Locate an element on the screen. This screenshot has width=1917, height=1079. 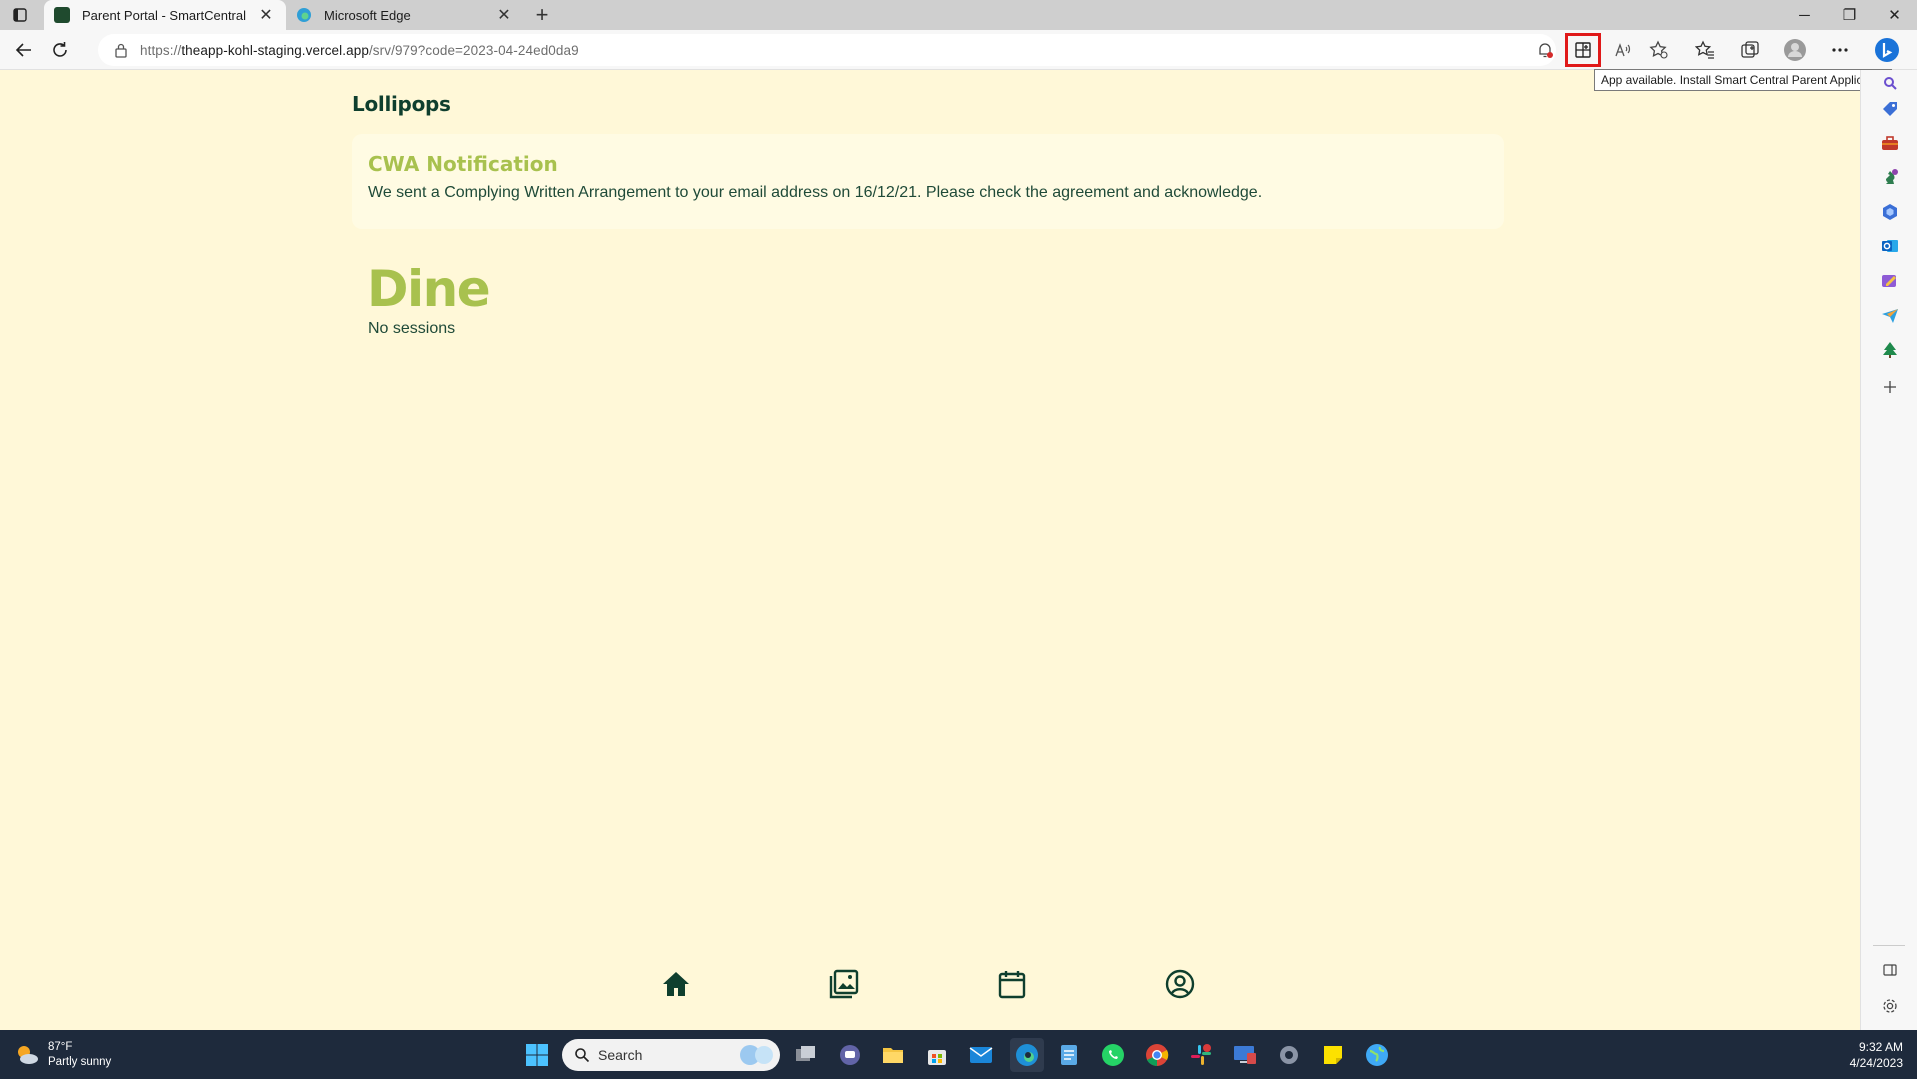
tab-actions-menu is located at coordinates (20, 15).